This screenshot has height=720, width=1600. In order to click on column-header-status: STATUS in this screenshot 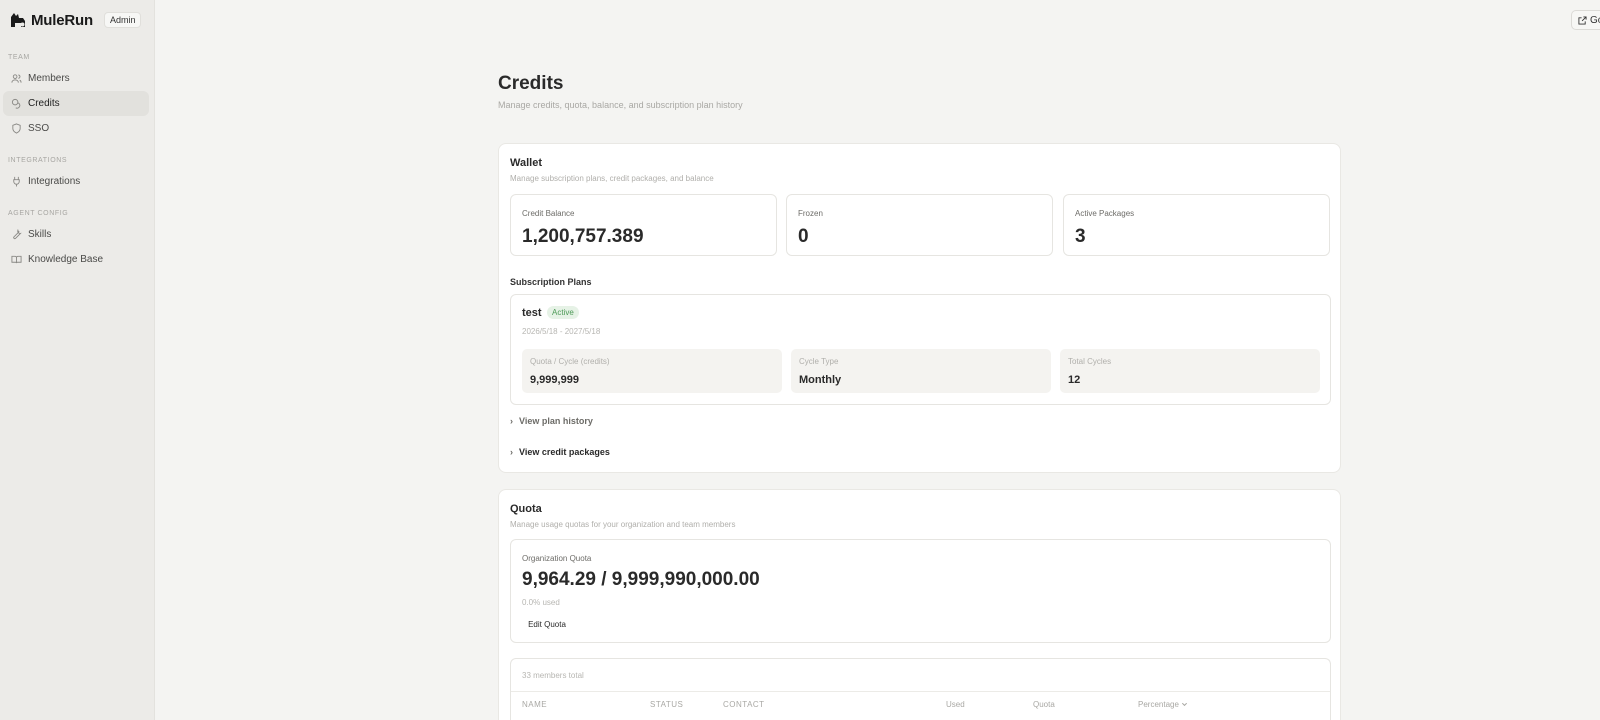, I will do `click(666, 704)`.